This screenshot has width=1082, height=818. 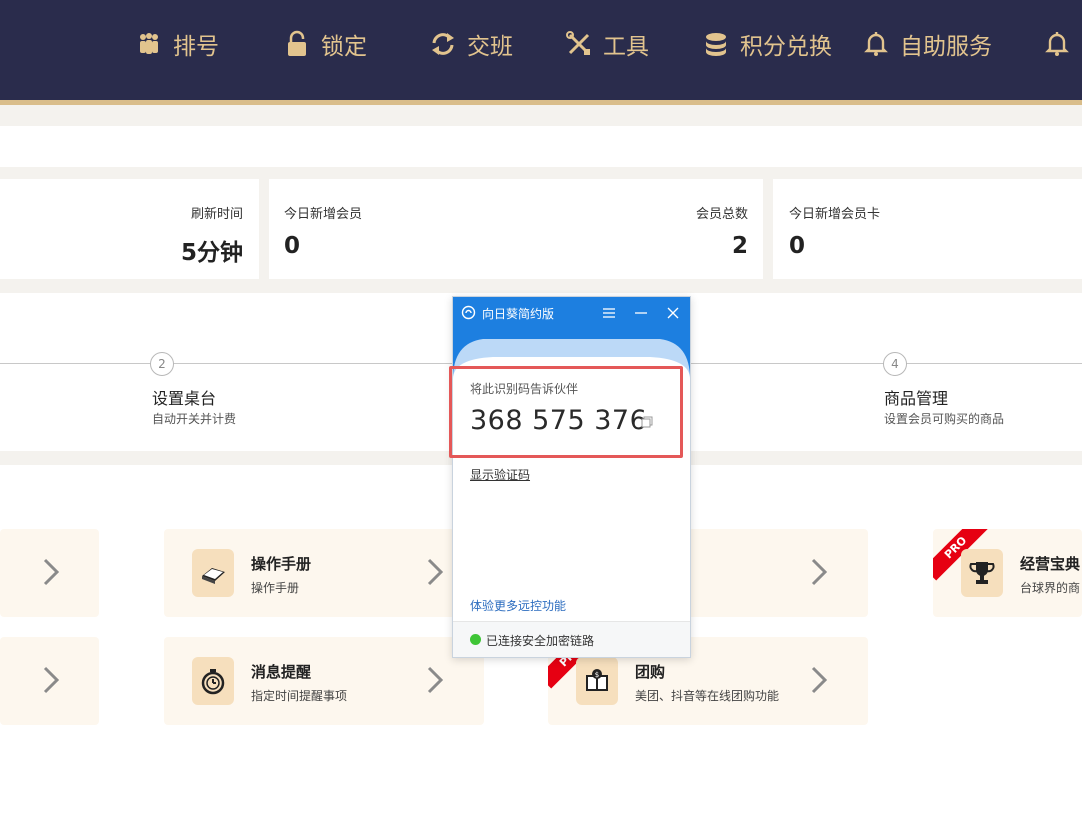 What do you see at coordinates (323, 214) in the screenshot?
I see `stat-label: 今日新增会员` at bounding box center [323, 214].